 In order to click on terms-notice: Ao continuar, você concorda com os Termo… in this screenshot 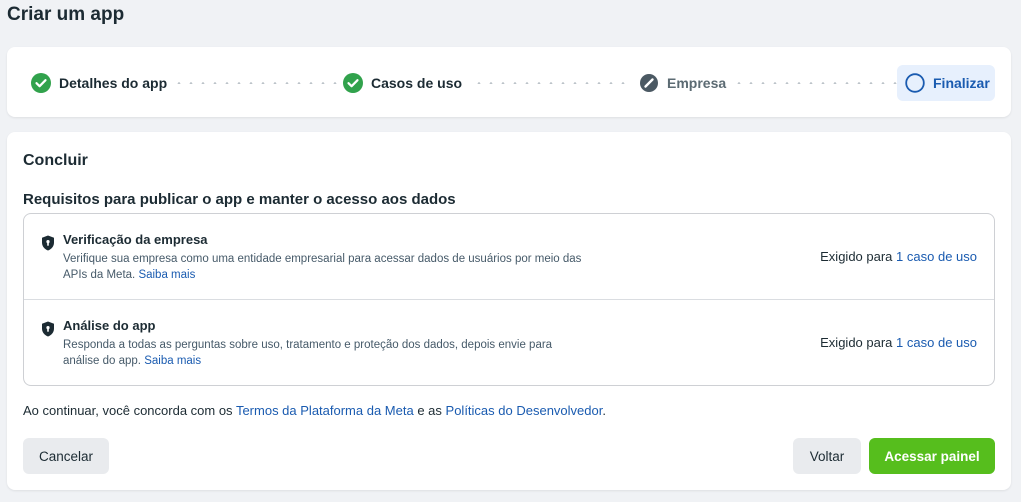, I will do `click(314, 410)`.